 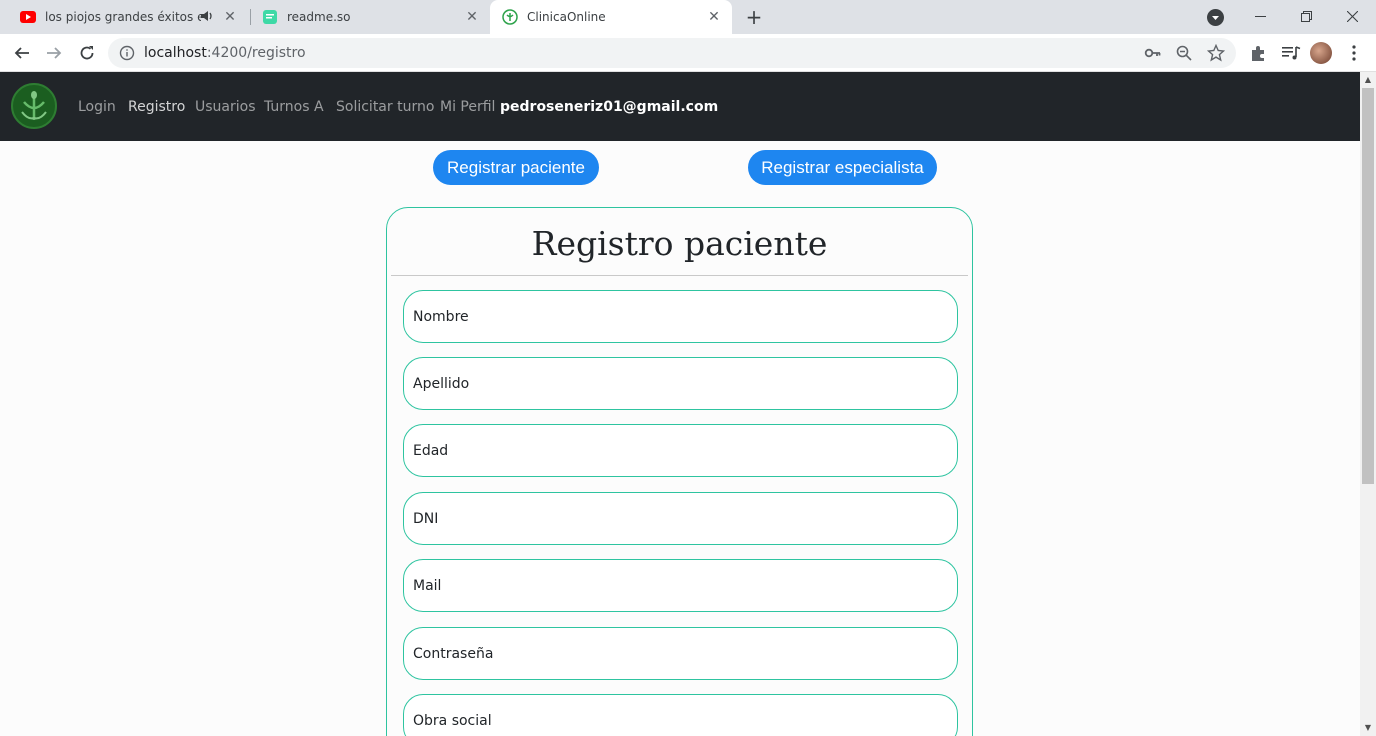 What do you see at coordinates (609, 107) in the screenshot?
I see `user-email: pedroseneriz01@gmail.com` at bounding box center [609, 107].